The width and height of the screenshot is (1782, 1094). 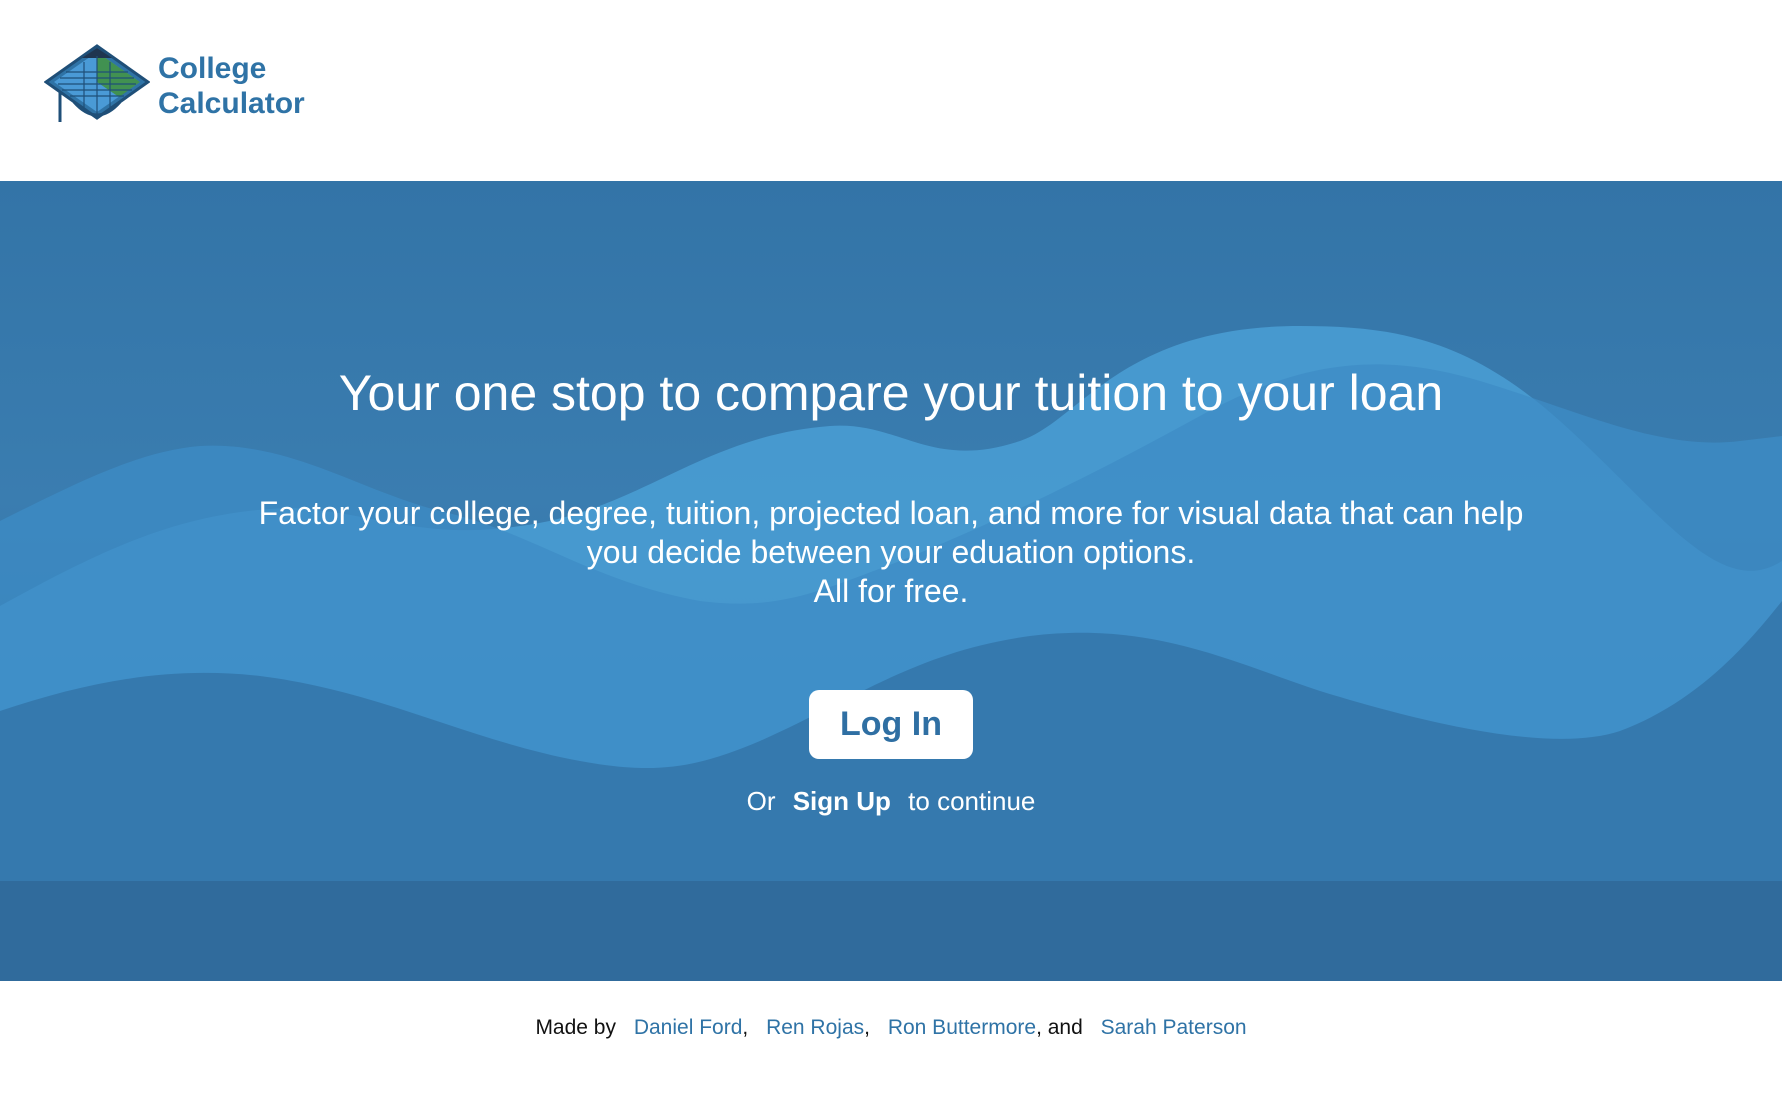 What do you see at coordinates (1174, 1027) in the screenshot?
I see `author-link-sarah-paterson: Sarah Paterson` at bounding box center [1174, 1027].